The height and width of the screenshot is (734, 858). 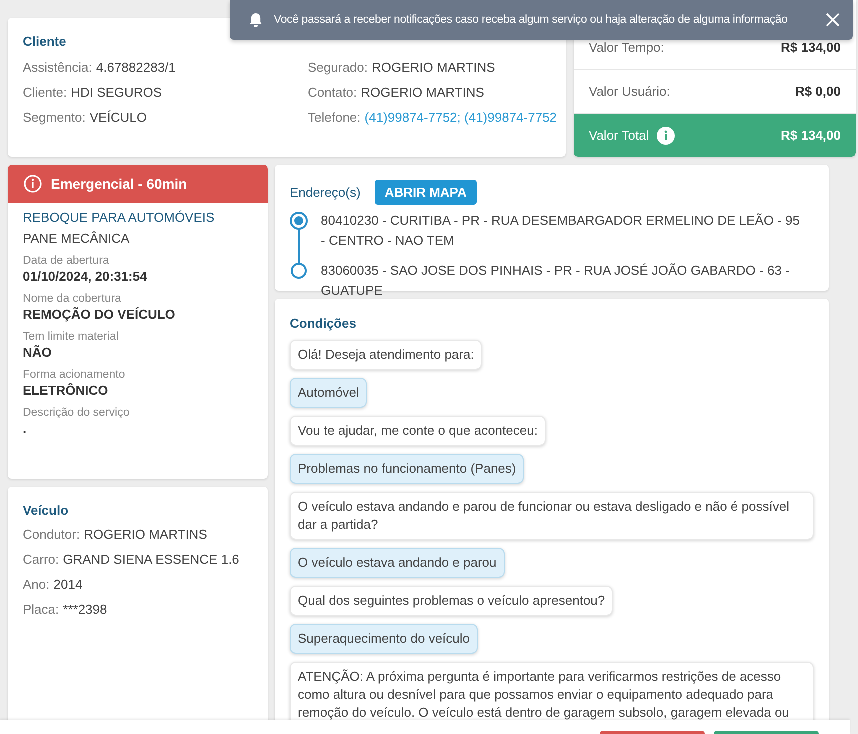 What do you see at coordinates (531, 20) in the screenshot?
I see `notification-text: Você passará a receber notificações caso receba algum serviço ou haja alteração de alguma informação` at bounding box center [531, 20].